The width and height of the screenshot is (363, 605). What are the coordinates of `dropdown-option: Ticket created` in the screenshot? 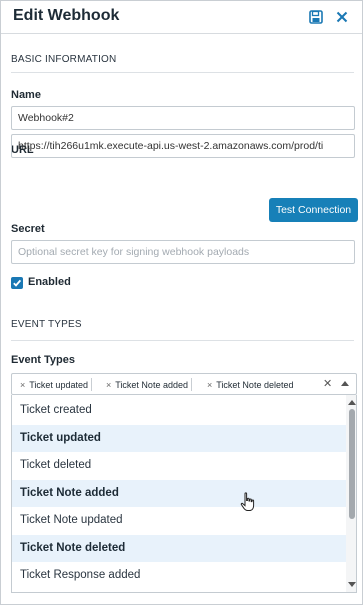 It's located at (179, 411).